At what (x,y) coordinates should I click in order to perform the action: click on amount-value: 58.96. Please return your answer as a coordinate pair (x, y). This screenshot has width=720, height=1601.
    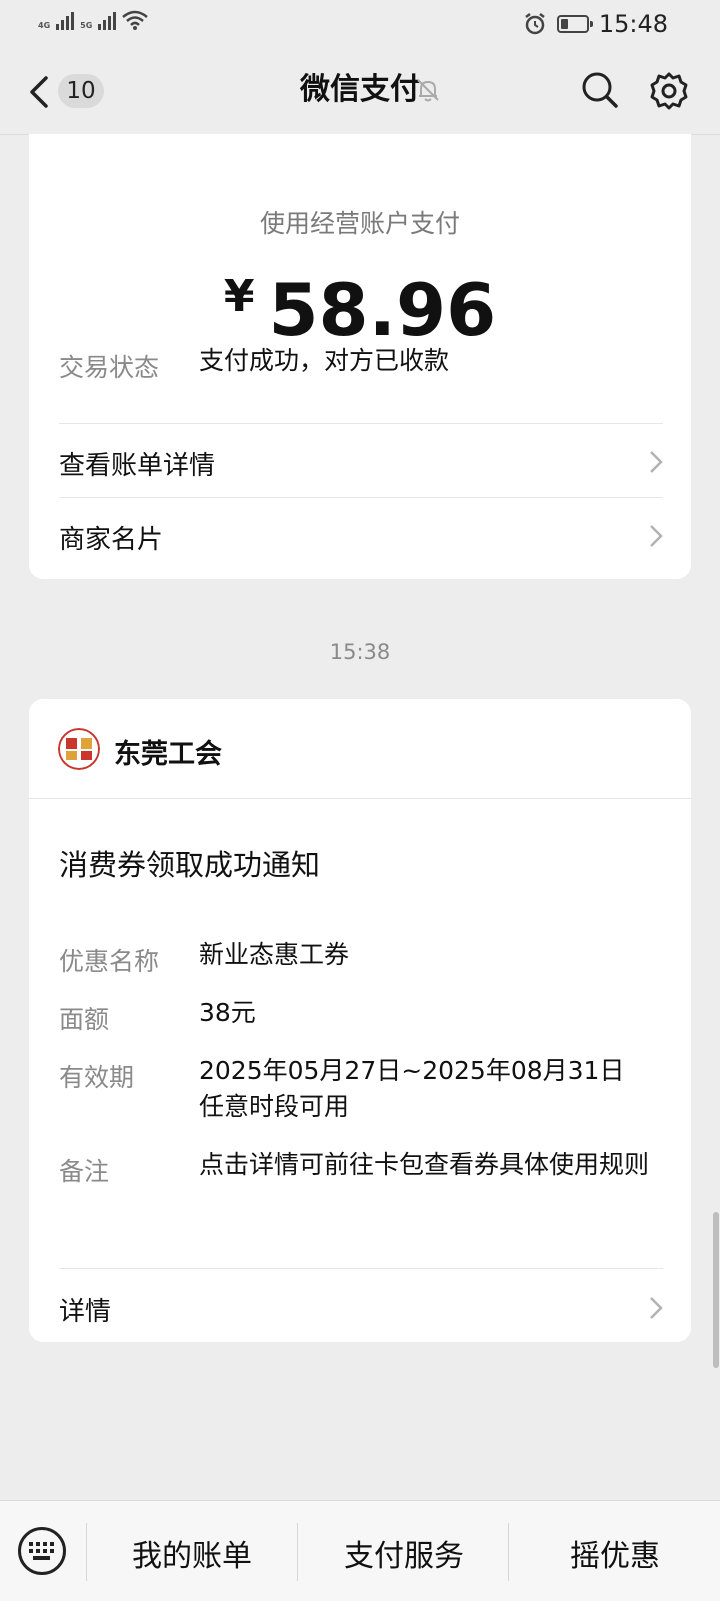
    Looking at the image, I should click on (382, 310).